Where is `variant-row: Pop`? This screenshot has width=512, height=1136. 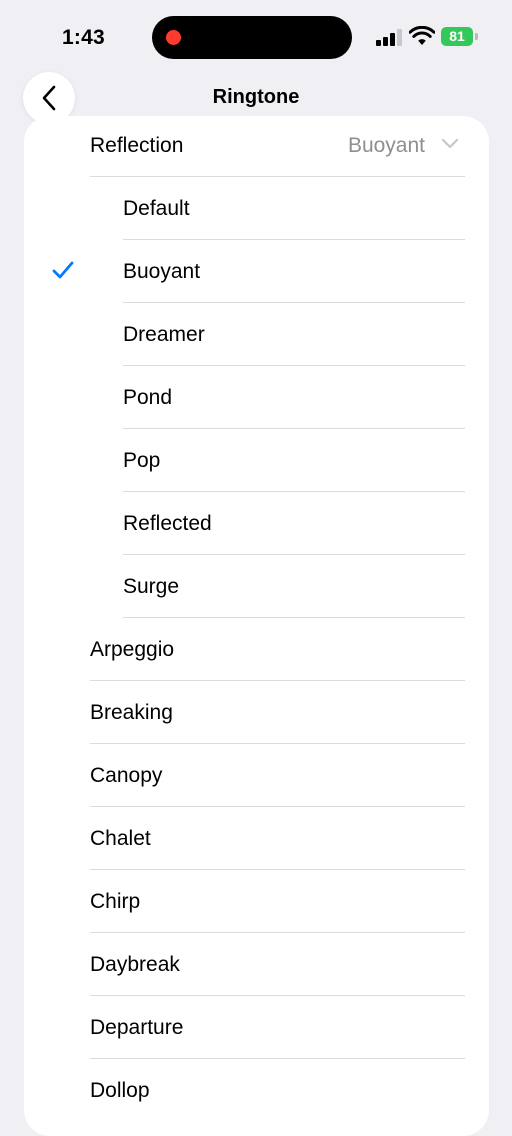
variant-row: Pop is located at coordinates (256, 460).